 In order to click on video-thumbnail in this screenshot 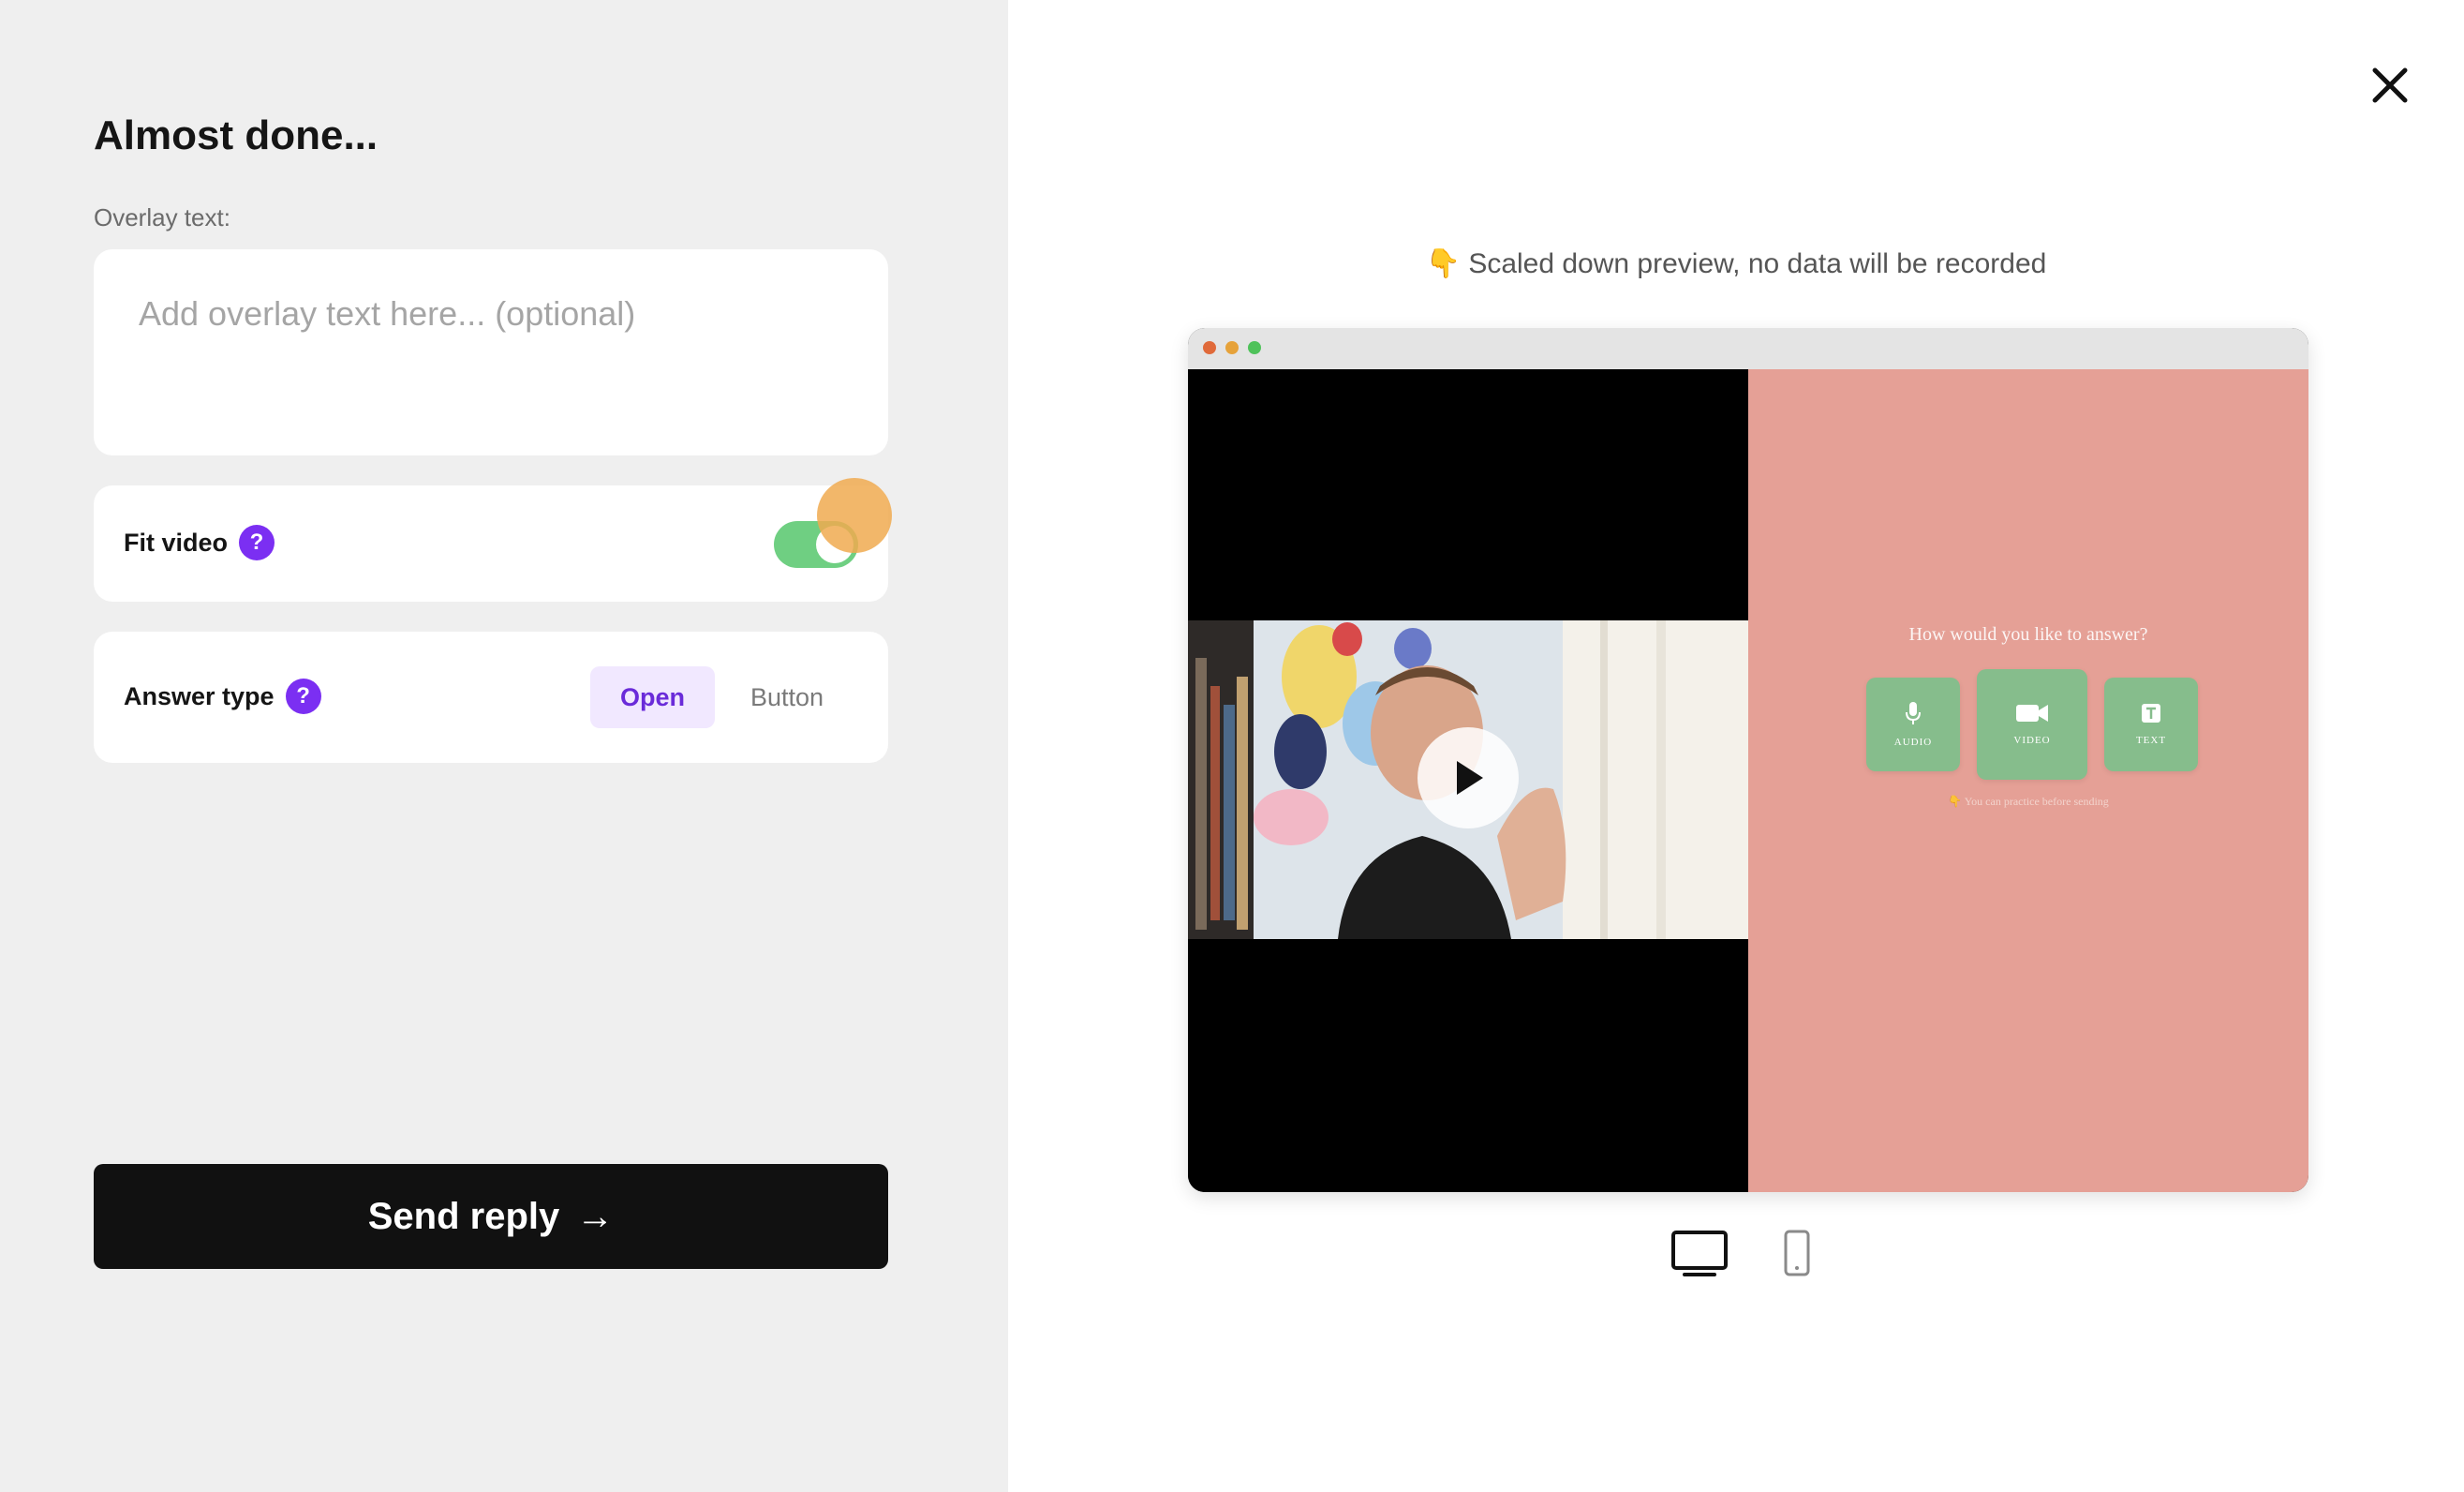, I will do `click(1468, 779)`.